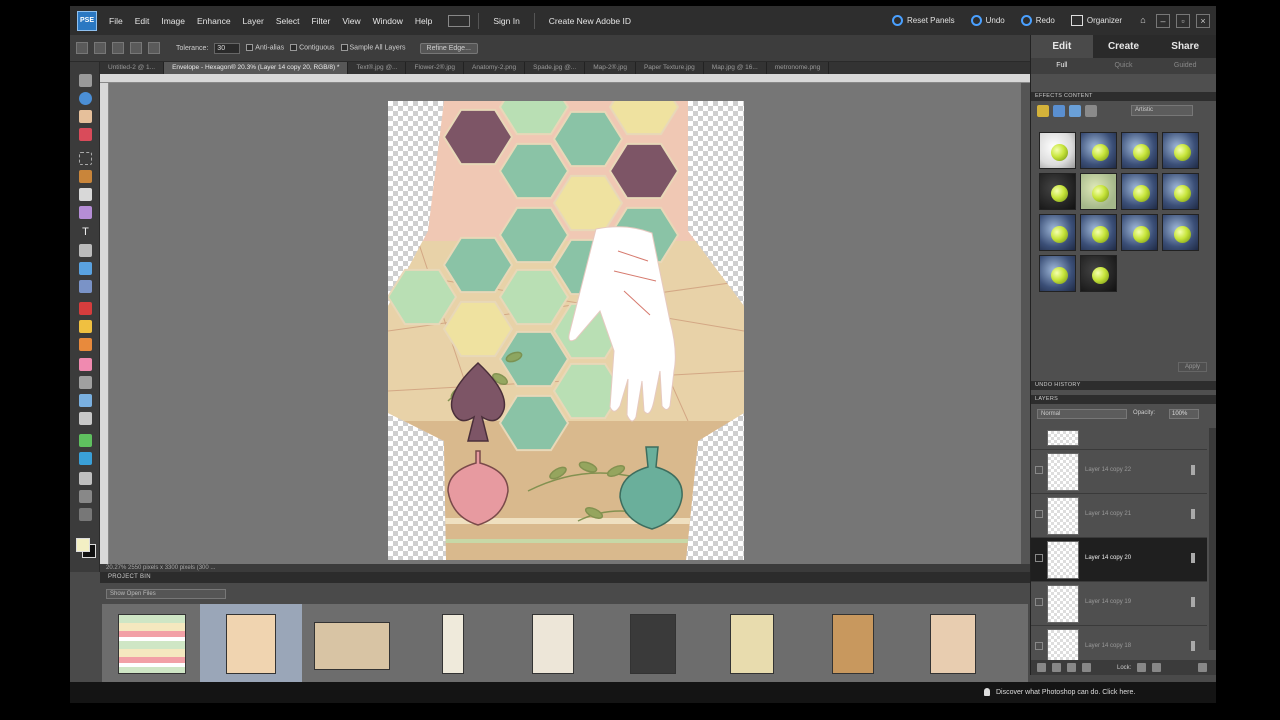 The width and height of the screenshot is (1280, 720). What do you see at coordinates (82, 48) in the screenshot?
I see `tool-preset-icon` at bounding box center [82, 48].